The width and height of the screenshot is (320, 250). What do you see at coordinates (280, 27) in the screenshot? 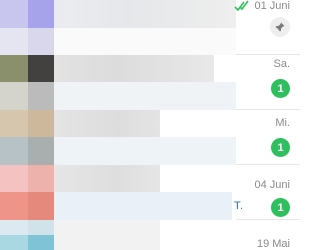
I see `pin-icon` at bounding box center [280, 27].